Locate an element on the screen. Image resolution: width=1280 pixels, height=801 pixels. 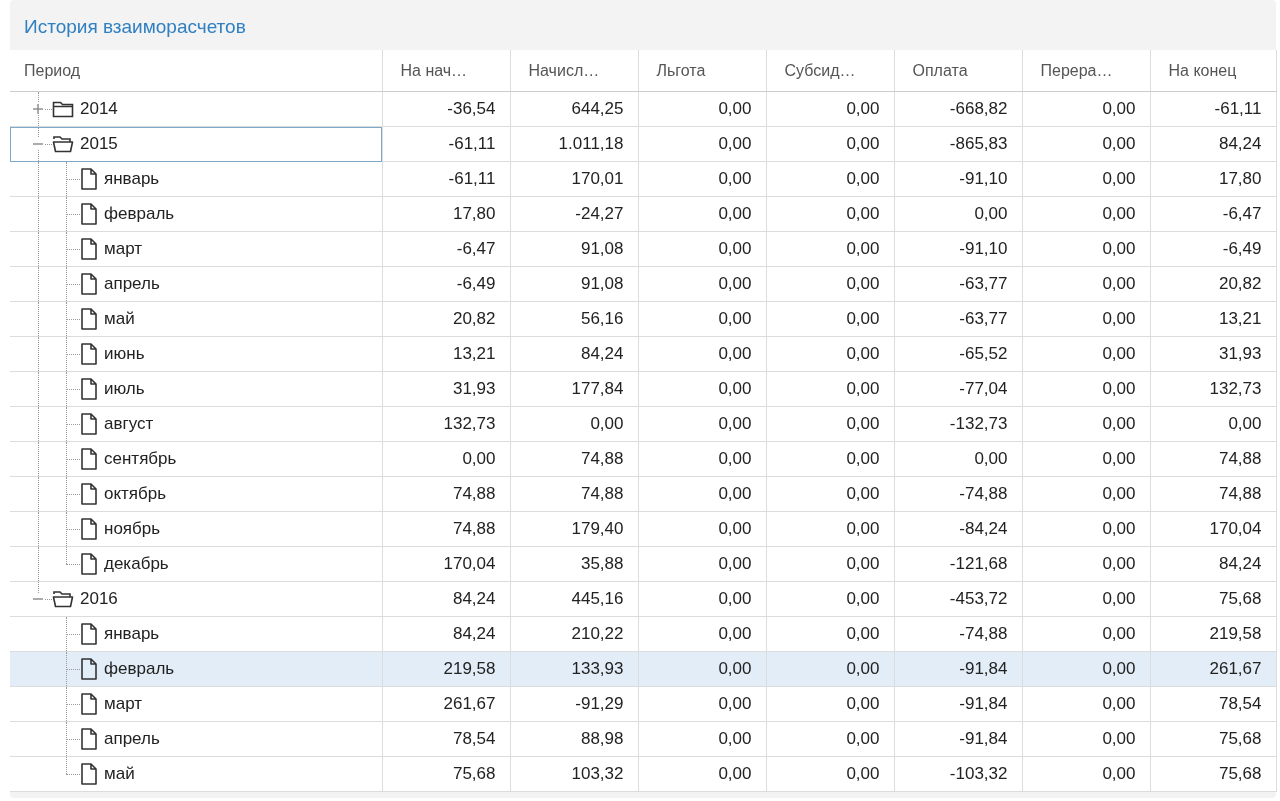
panel-title: История взаиморасчетов is located at coordinates (135, 27).